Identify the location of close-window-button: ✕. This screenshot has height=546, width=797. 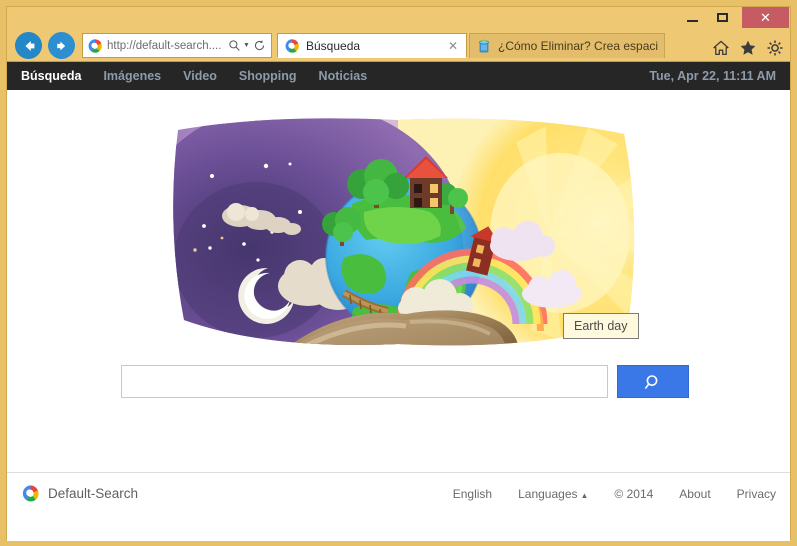
(765, 17).